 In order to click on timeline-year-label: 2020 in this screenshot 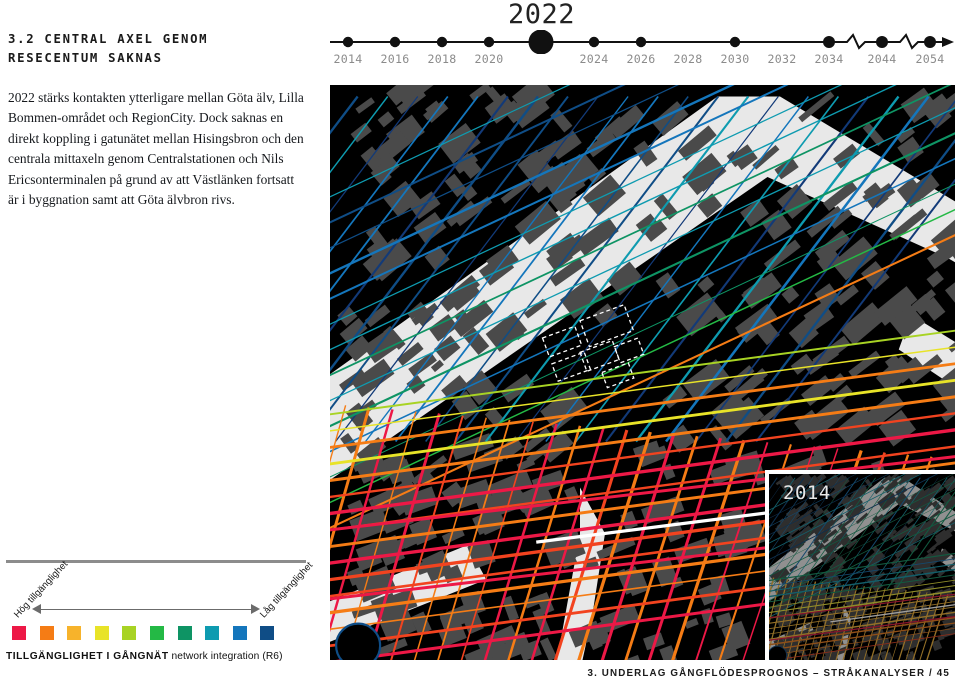, I will do `click(488, 59)`.